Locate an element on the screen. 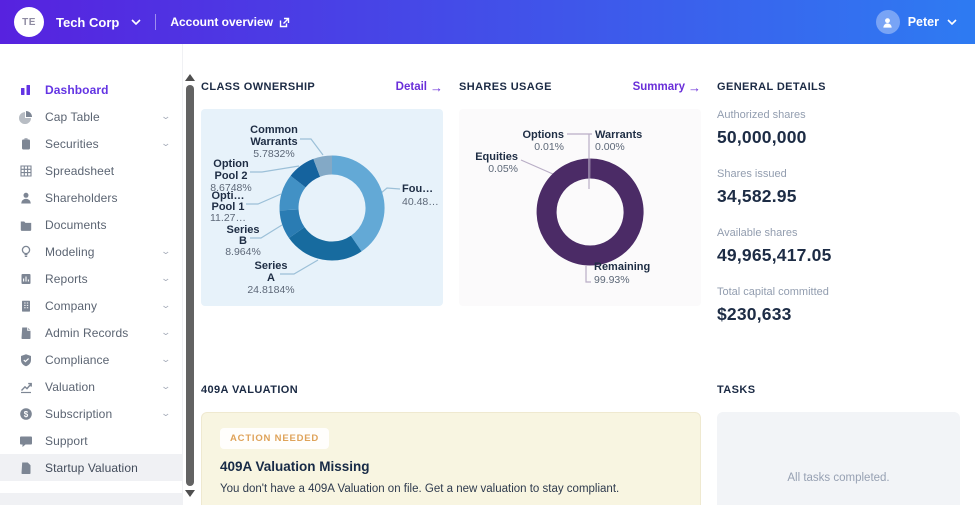 Image resolution: width=975 pixels, height=505 pixels. slice-label-name: A is located at coordinates (271, 278).